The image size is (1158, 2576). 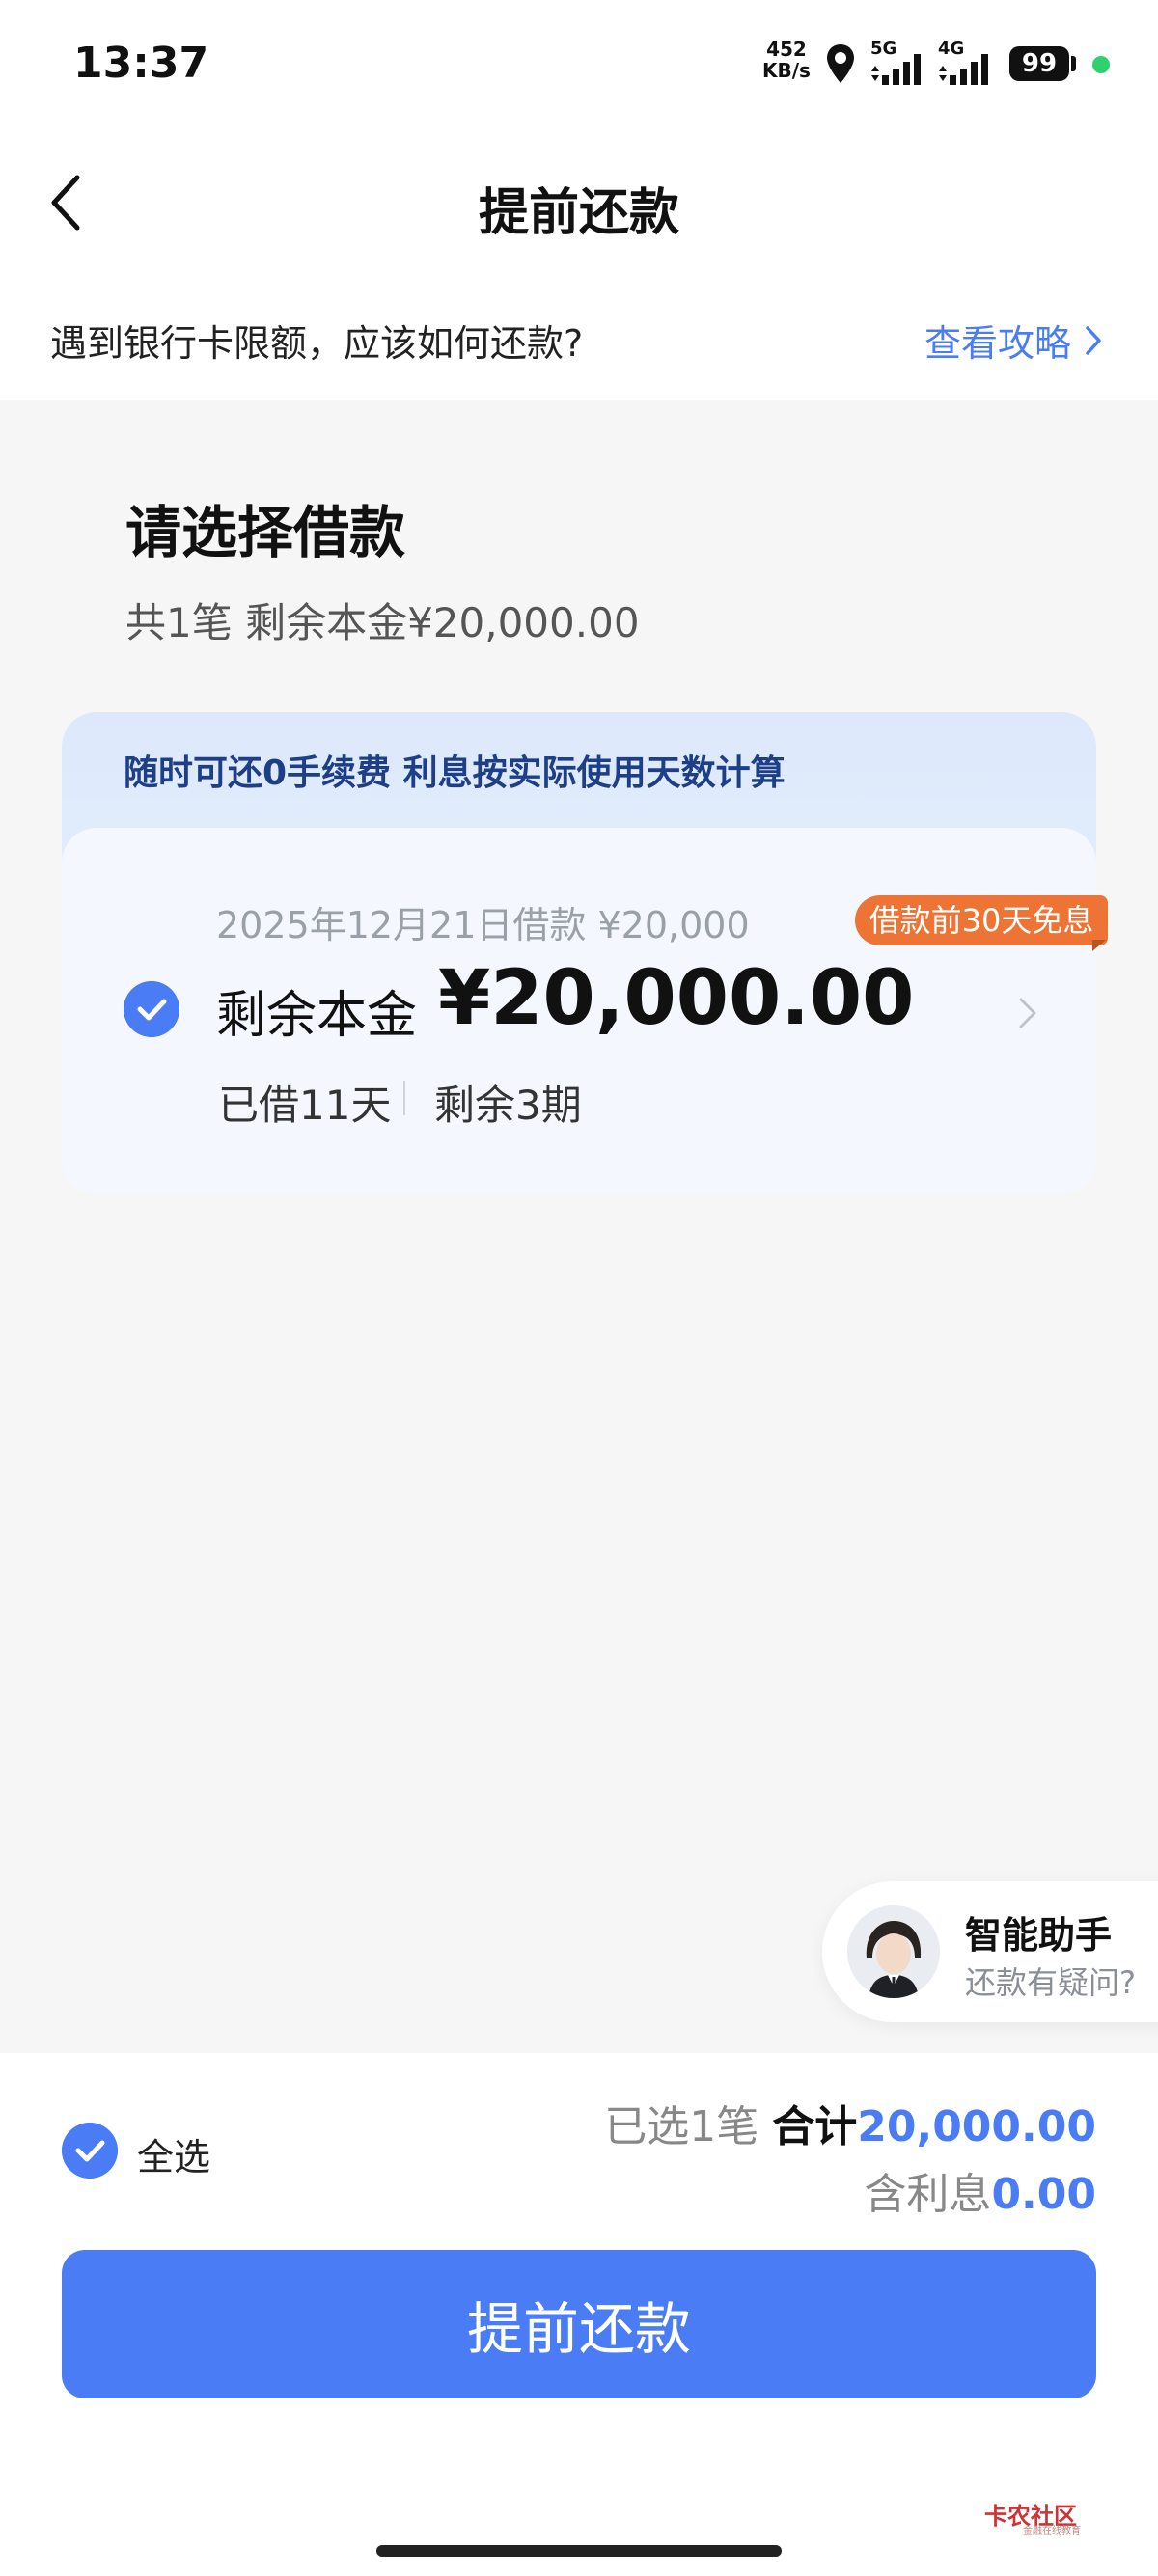 What do you see at coordinates (998, 343) in the screenshot?
I see `view-guide-label: 查看攻略` at bounding box center [998, 343].